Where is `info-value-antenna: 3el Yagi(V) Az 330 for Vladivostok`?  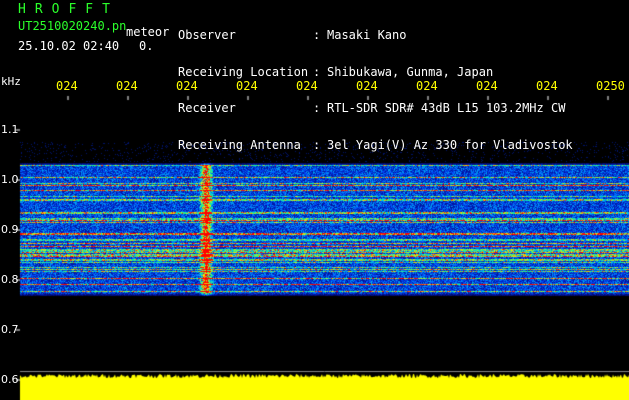 info-value-antenna: 3el Yagi(V) Az 330 for Vladivostok is located at coordinates (450, 144).